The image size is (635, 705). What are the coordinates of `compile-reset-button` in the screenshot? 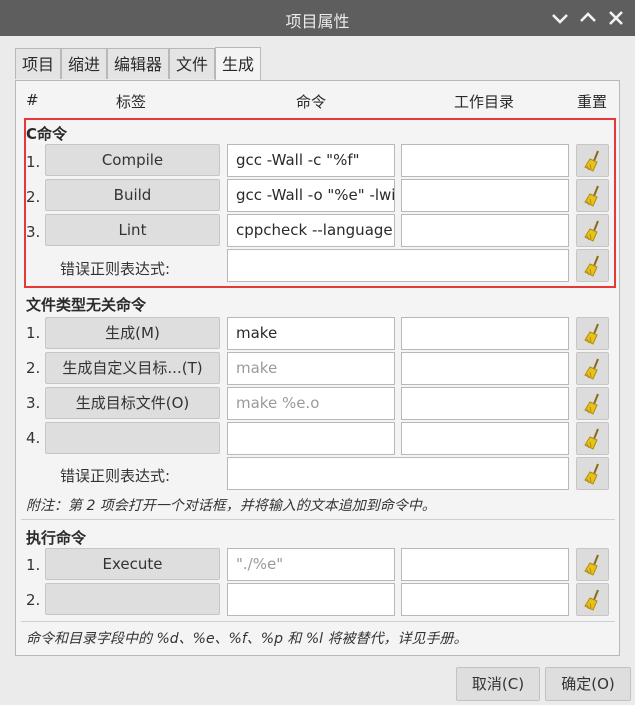 It's located at (592, 160).